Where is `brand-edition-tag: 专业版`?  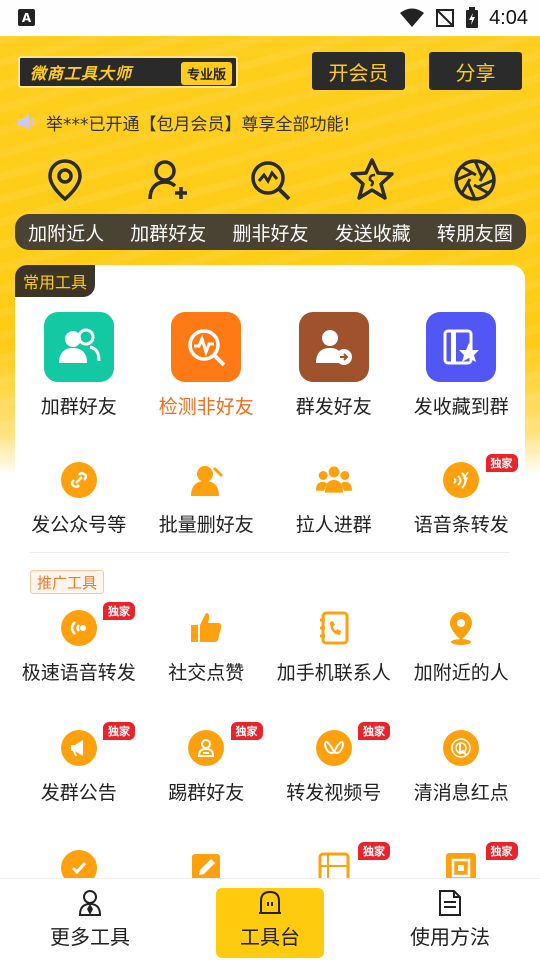
brand-edition-tag: 专业版 is located at coordinates (206, 73).